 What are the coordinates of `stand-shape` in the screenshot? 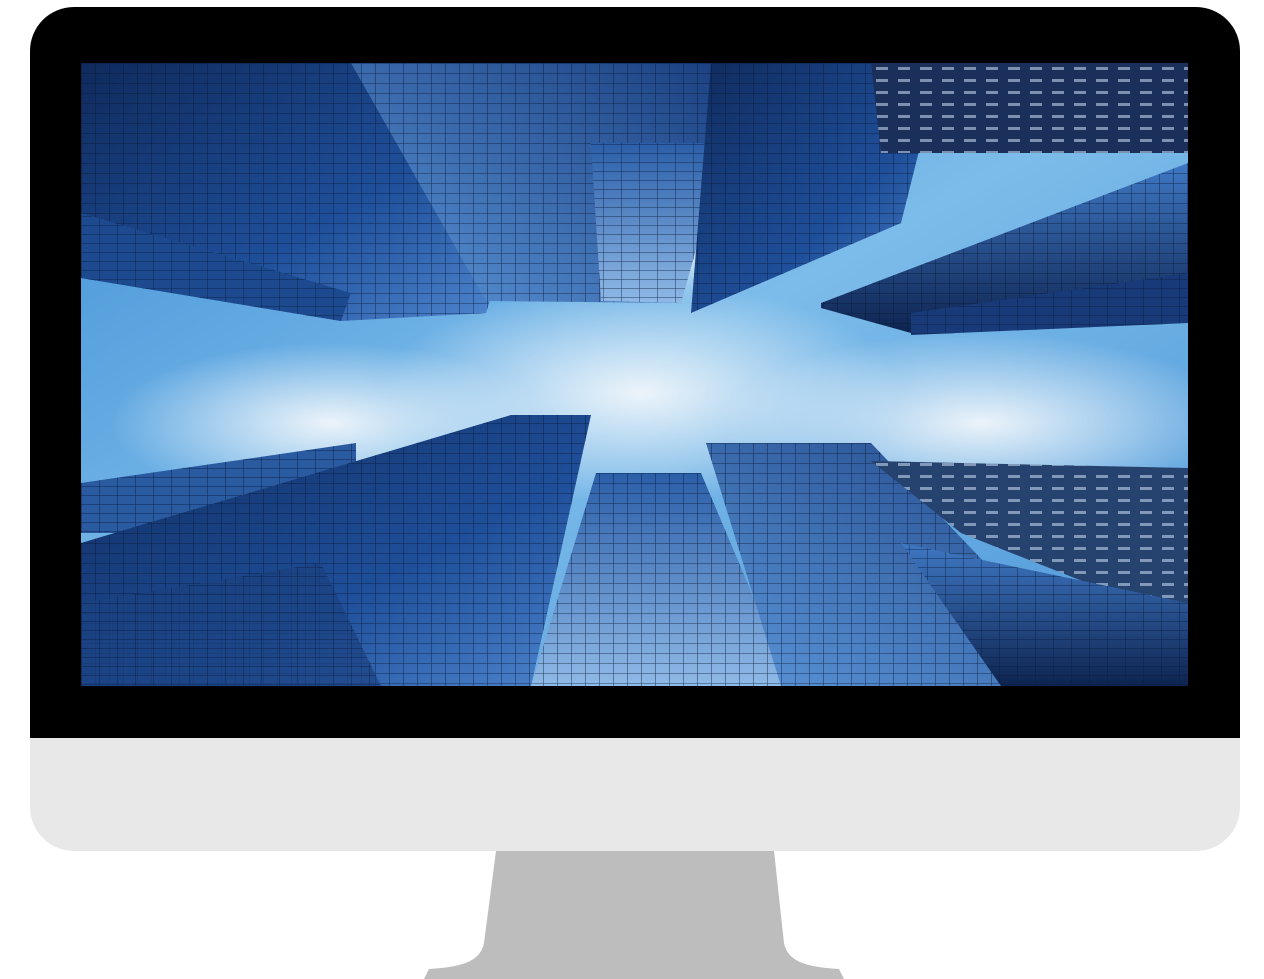 It's located at (634, 915).